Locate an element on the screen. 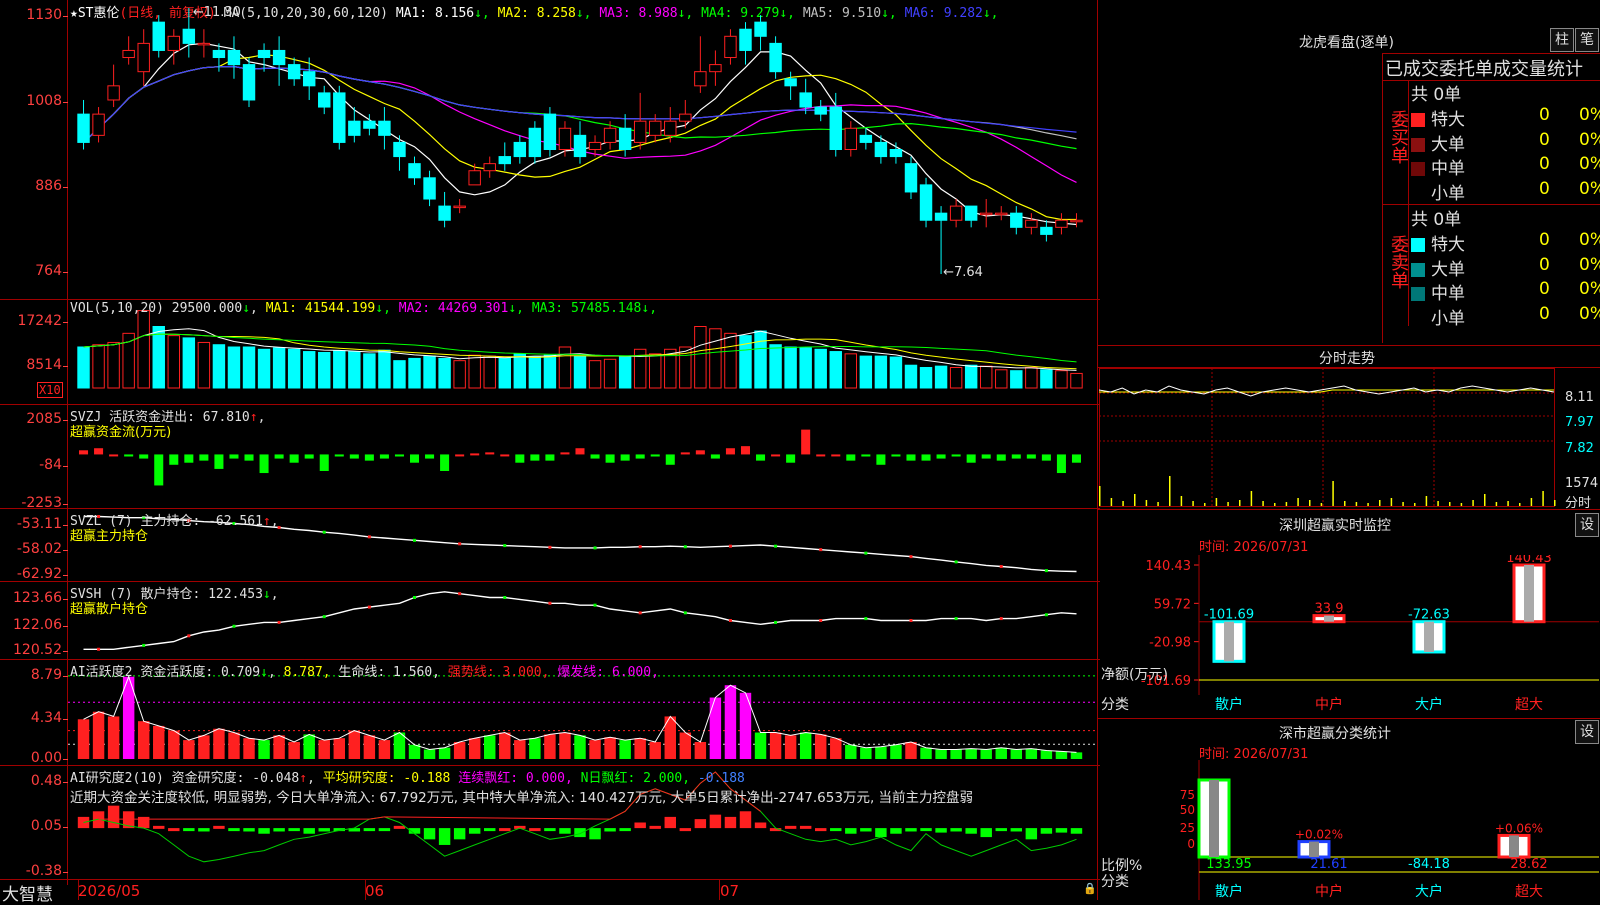 Image resolution: width=1600 pixels, height=905 pixels. lock-icon: 🔒 is located at coordinates (1090, 888).